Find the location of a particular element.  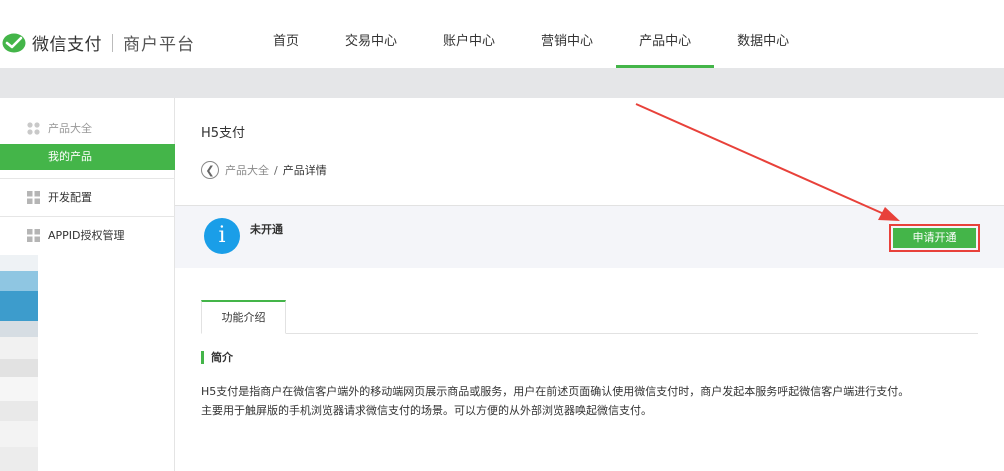

nav-data: 数据中心 is located at coordinates (763, 34).